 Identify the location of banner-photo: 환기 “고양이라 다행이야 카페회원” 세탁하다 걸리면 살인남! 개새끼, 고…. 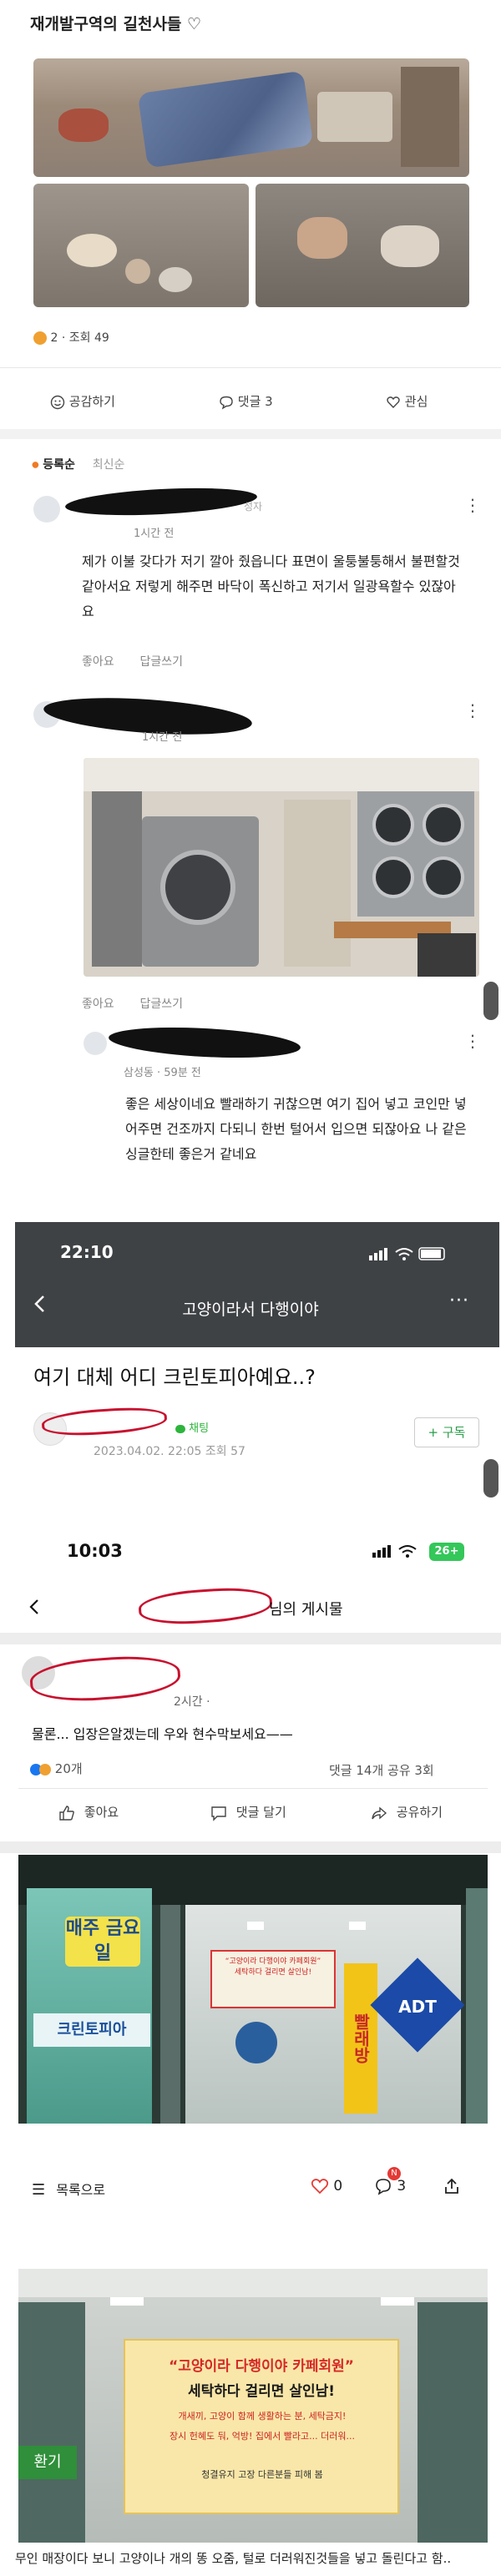
(253, 2406).